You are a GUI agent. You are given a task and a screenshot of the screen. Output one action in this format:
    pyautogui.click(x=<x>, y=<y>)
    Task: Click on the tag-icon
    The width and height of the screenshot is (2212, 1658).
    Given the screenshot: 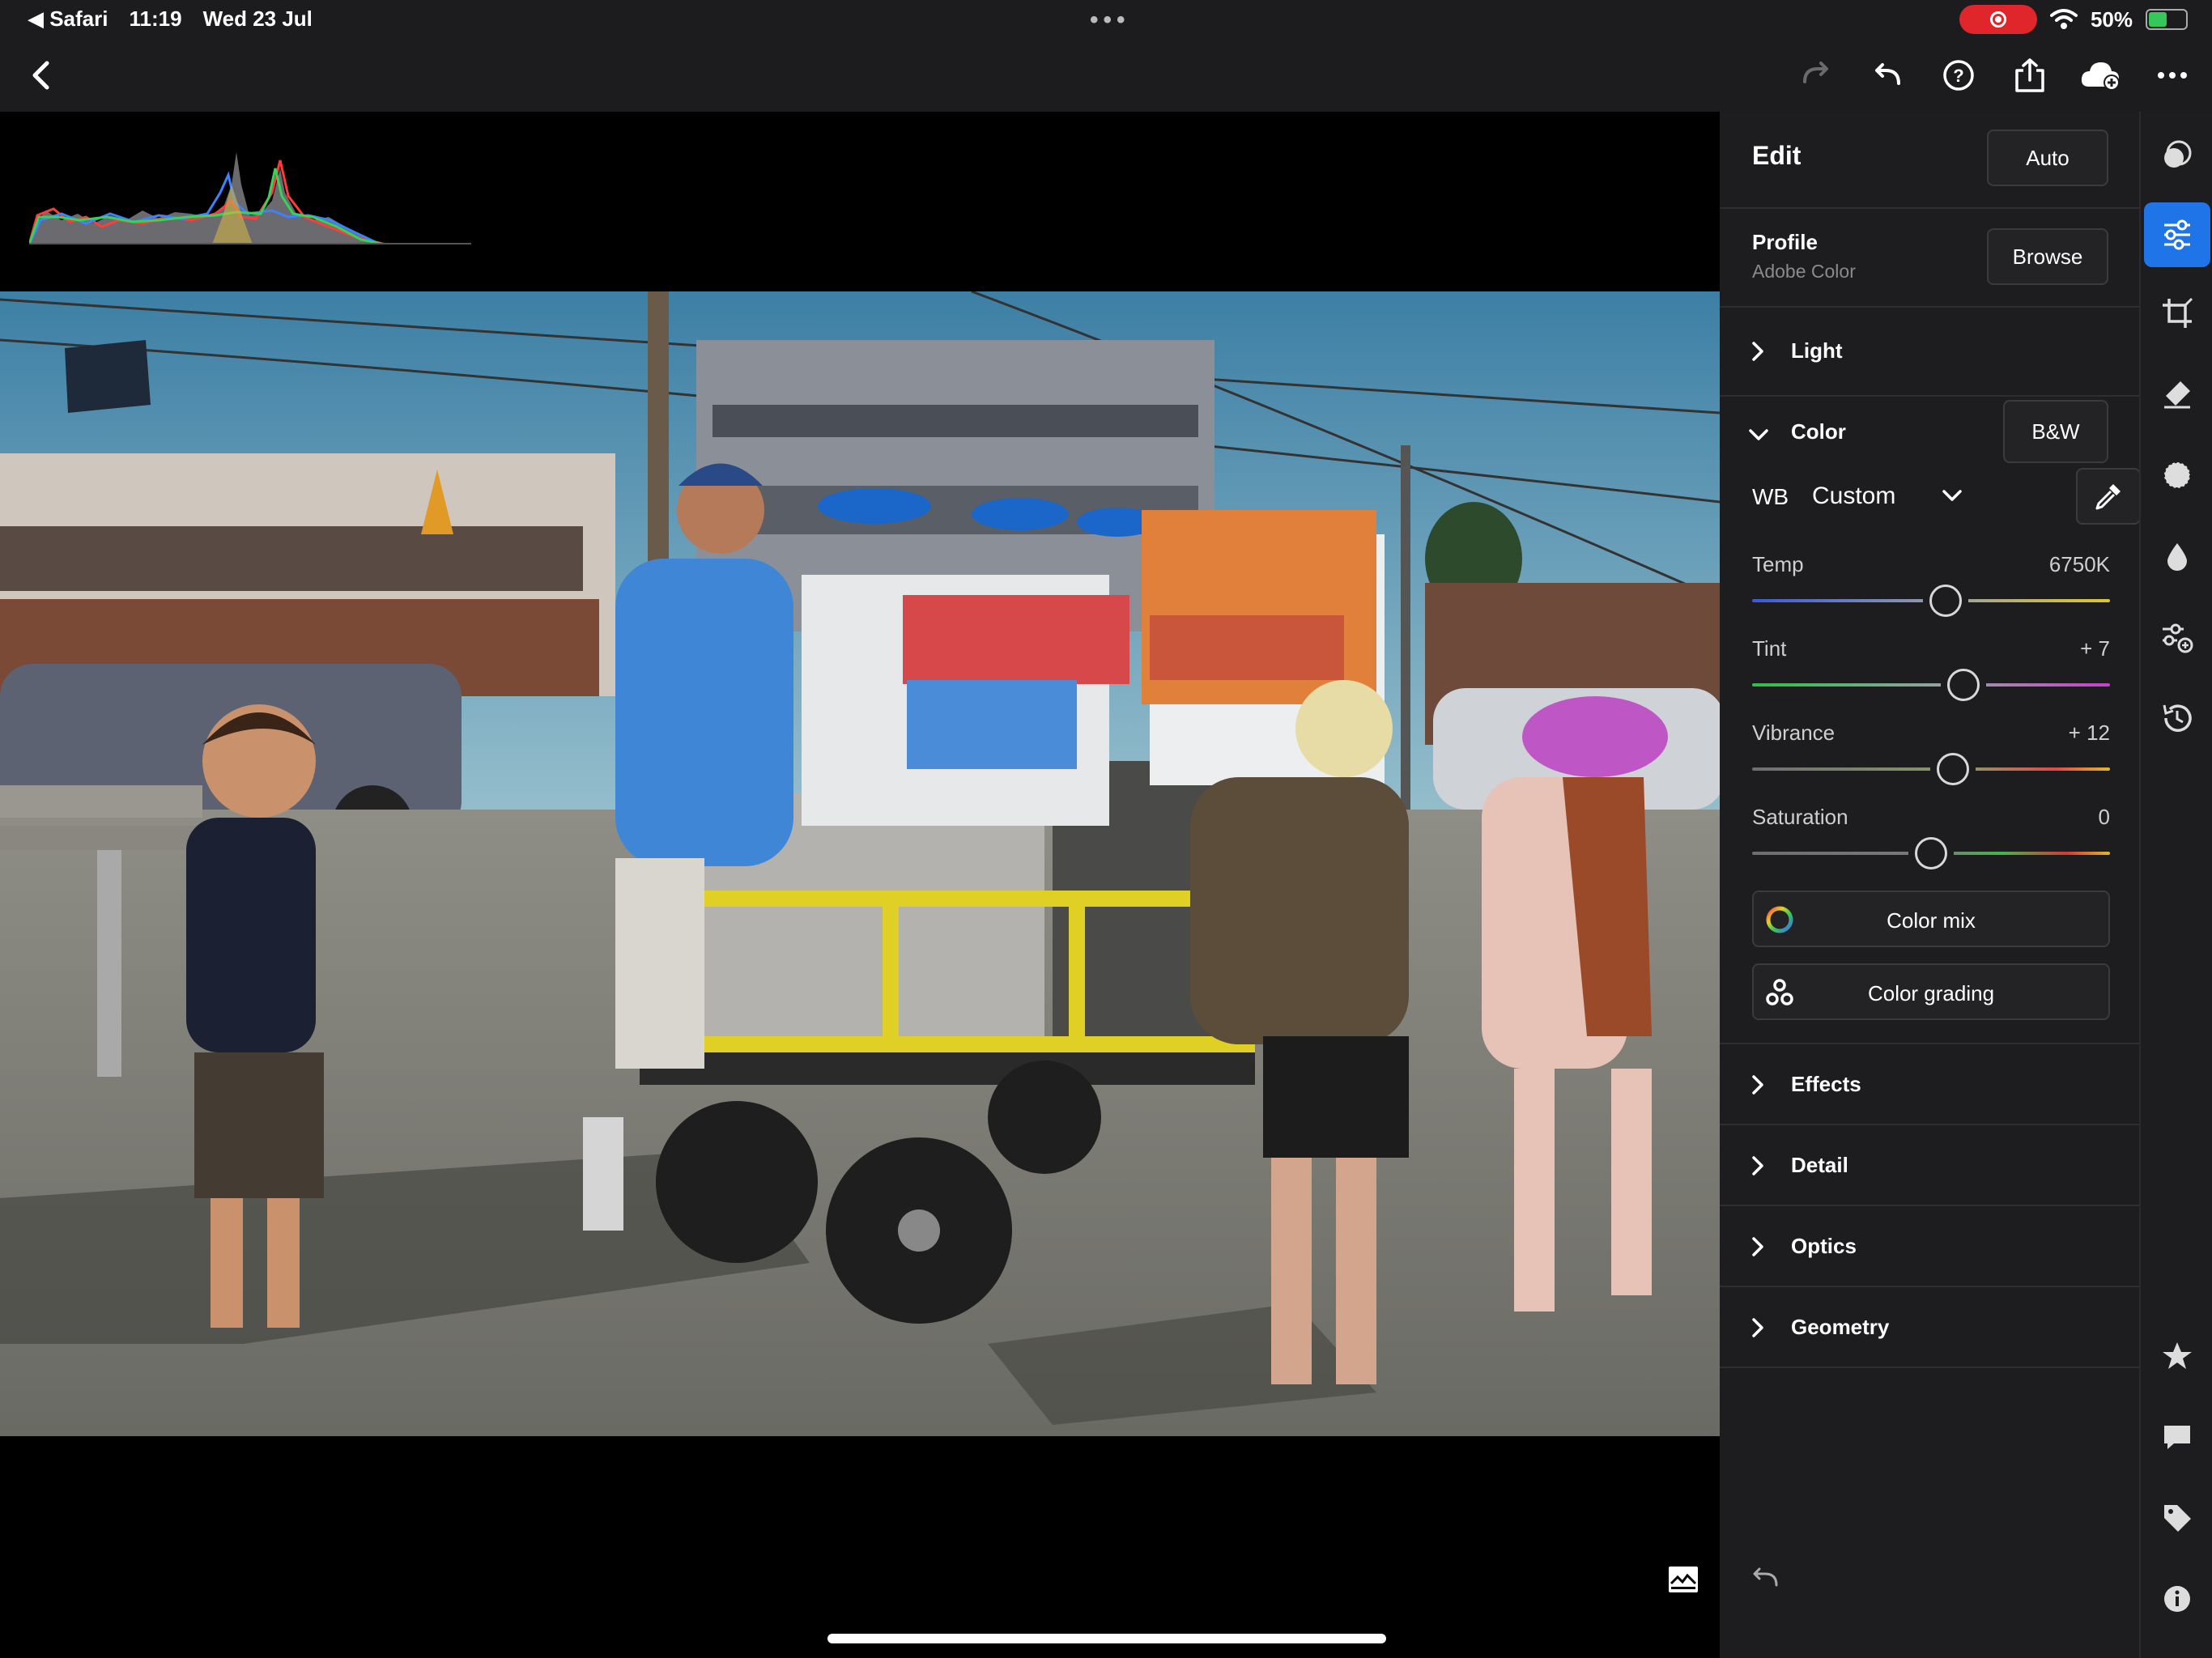 What is the action you would take?
    pyautogui.click(x=2178, y=1518)
    